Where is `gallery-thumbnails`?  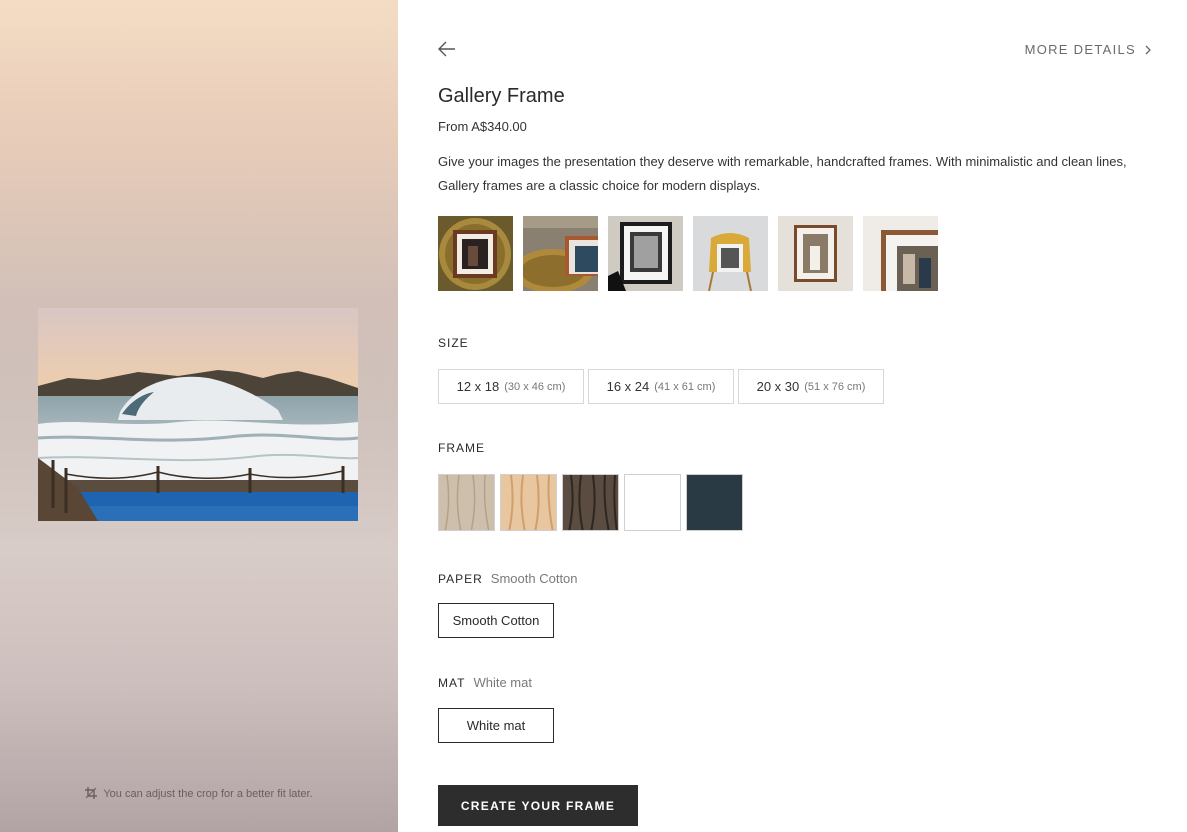 gallery-thumbnails is located at coordinates (688, 253).